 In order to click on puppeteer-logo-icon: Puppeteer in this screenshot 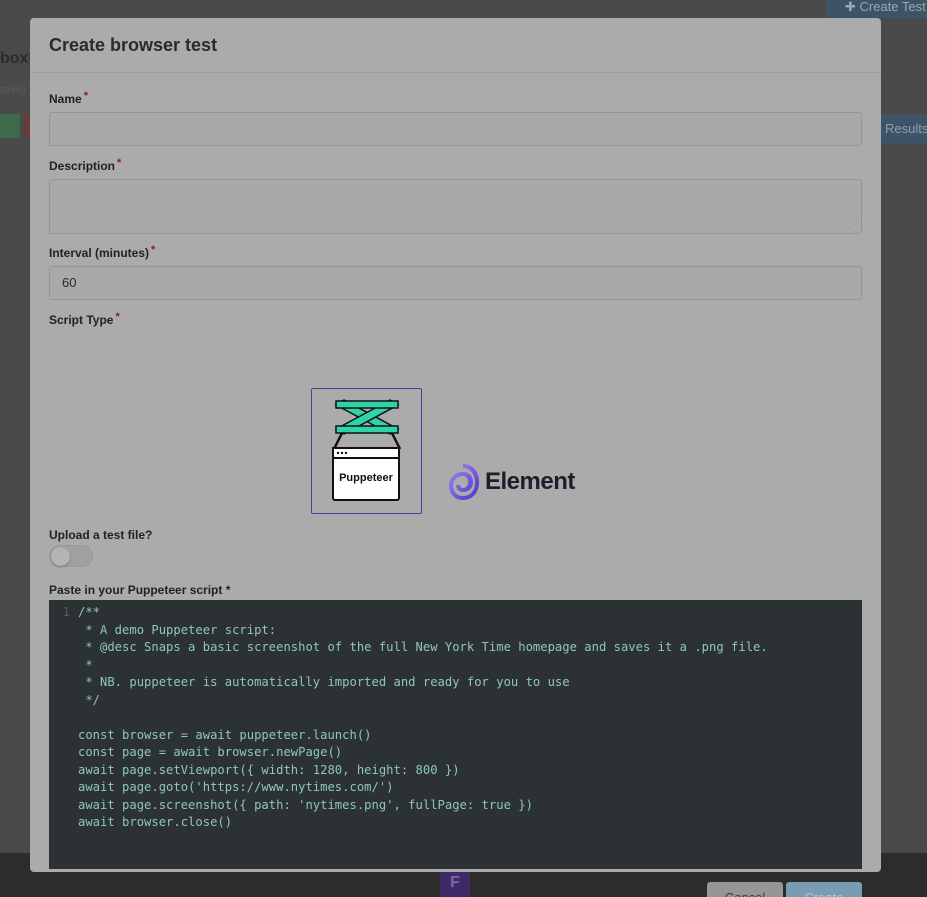, I will do `click(367, 450)`.